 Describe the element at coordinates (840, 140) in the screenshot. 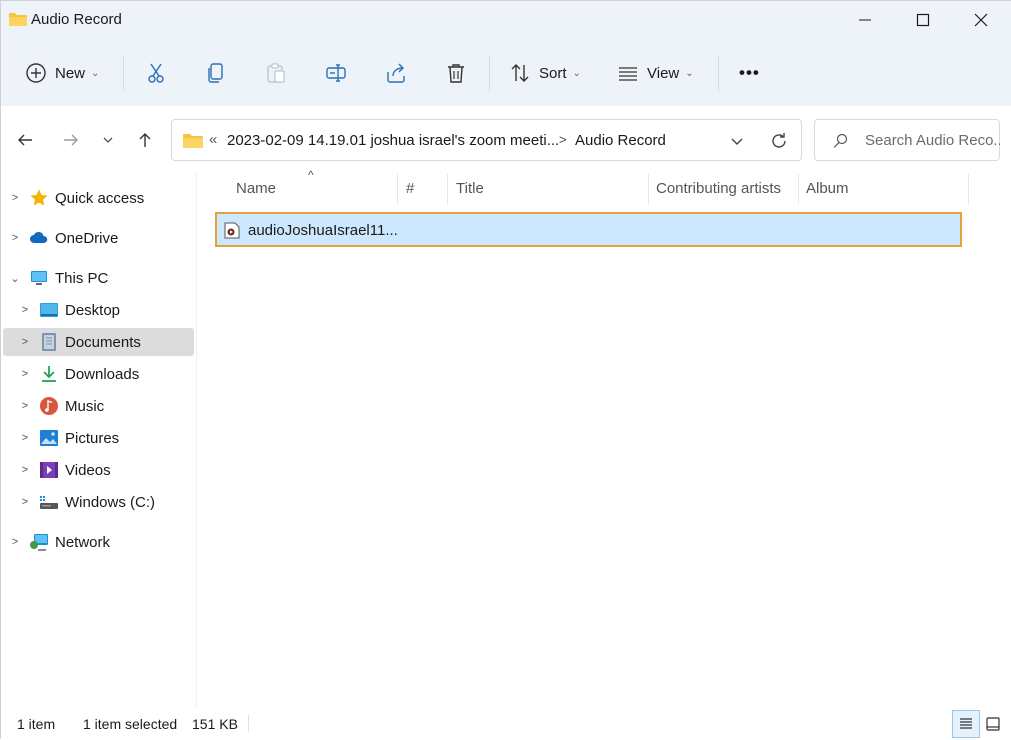

I see `search-icon` at that location.